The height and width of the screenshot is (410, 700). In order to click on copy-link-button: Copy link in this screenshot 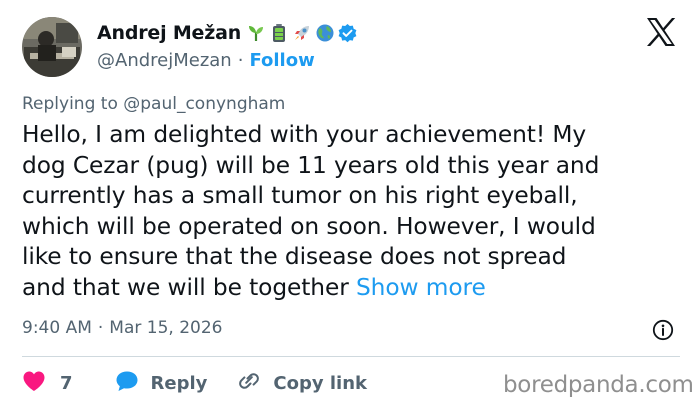, I will do `click(302, 383)`.